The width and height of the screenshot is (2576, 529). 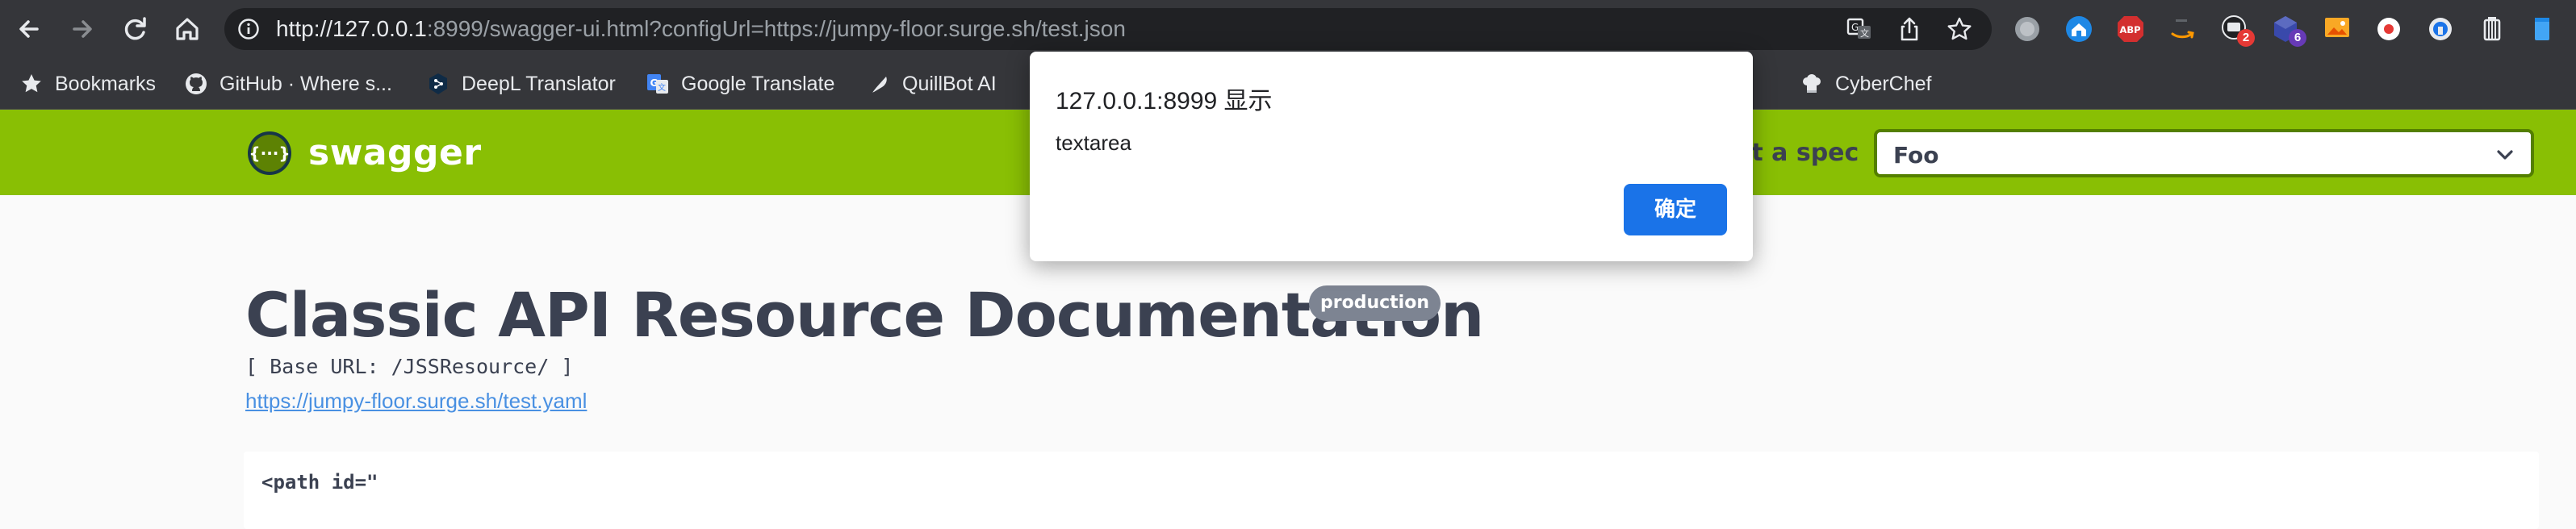 I want to click on api-description: <path id=", so click(x=1391, y=491).